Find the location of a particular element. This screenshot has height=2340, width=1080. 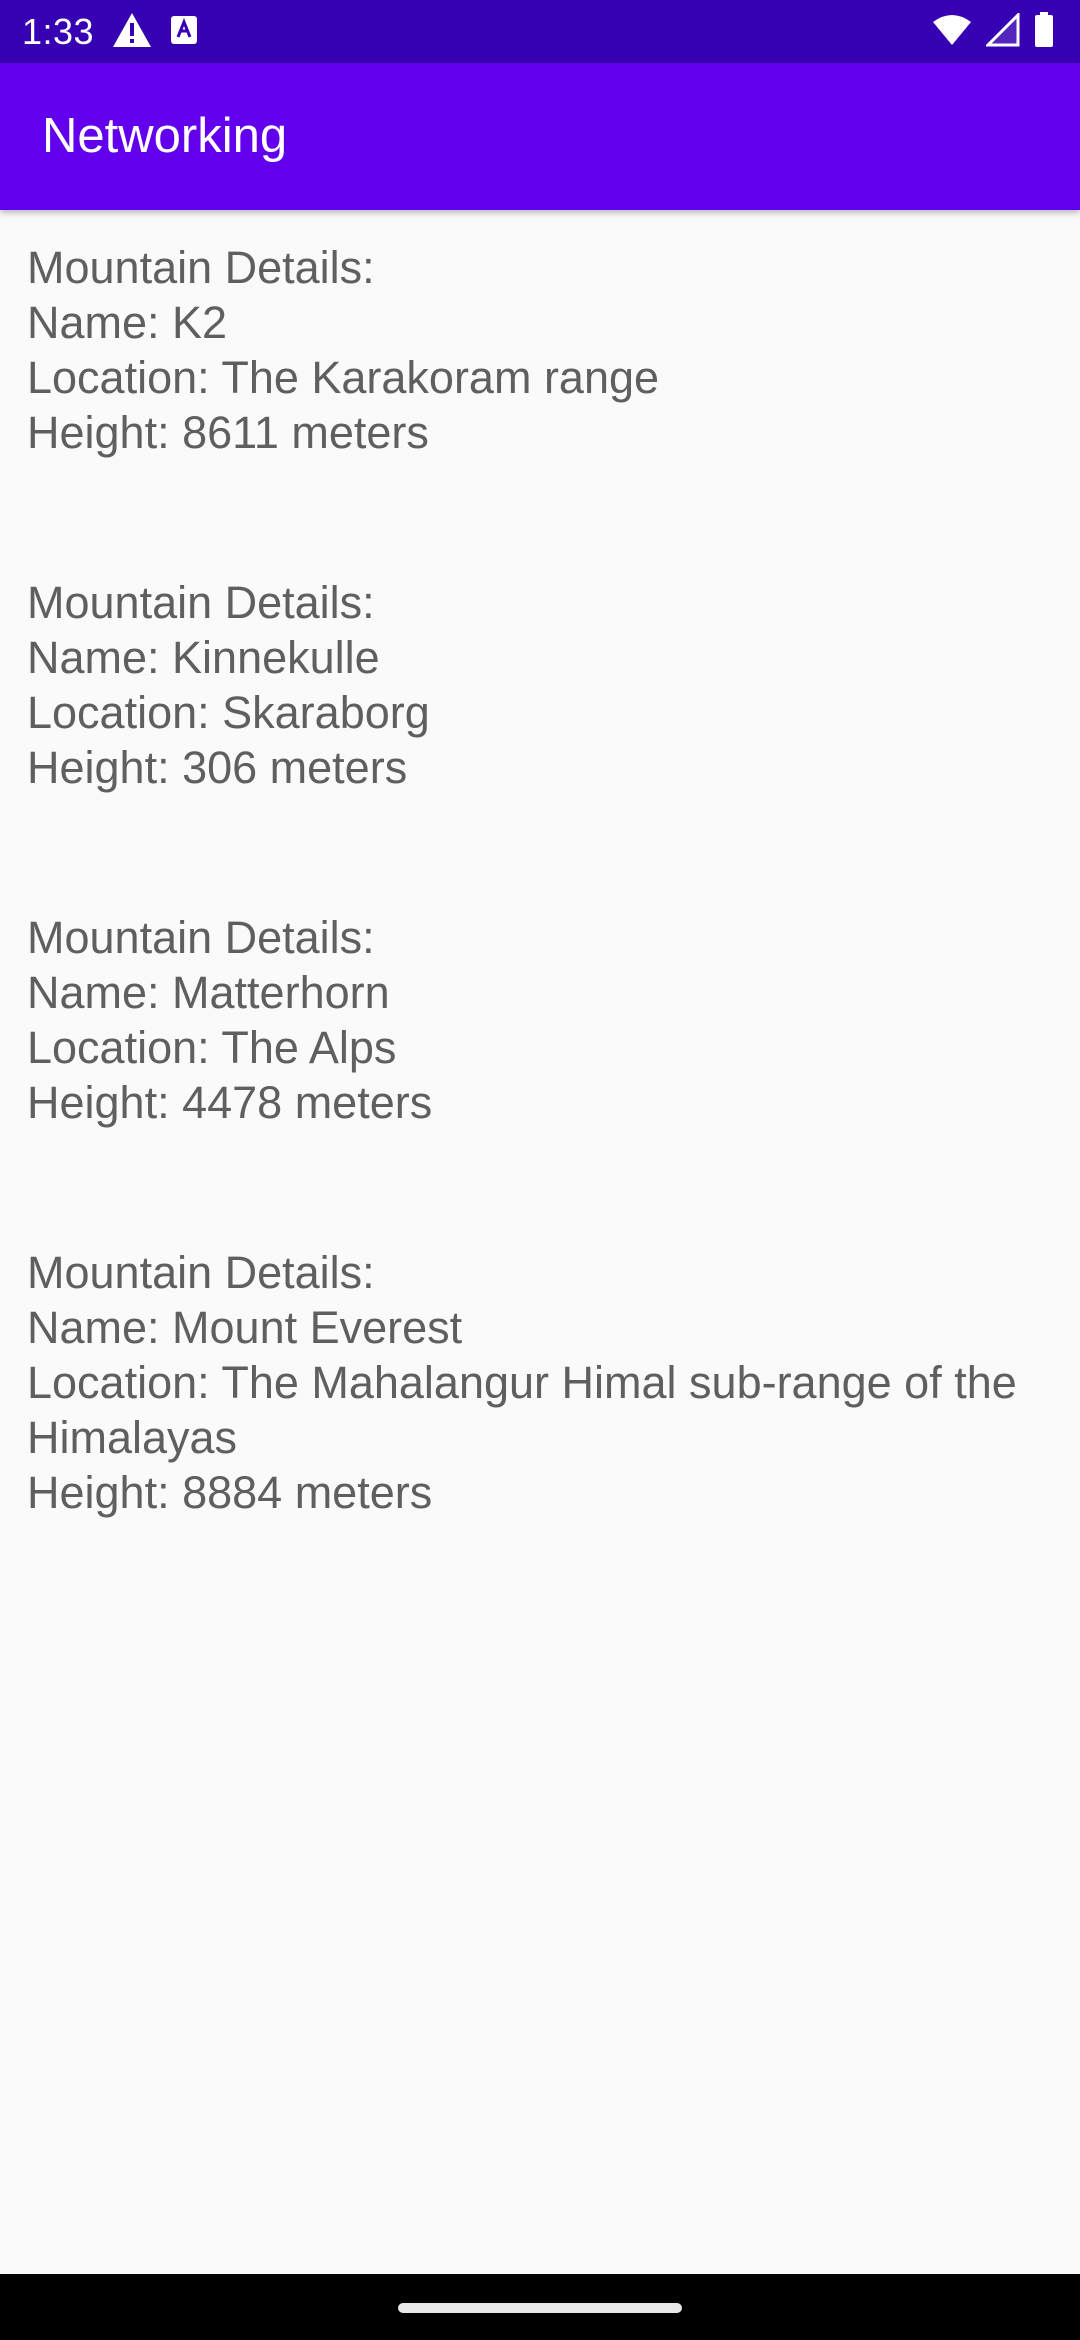

keyboard-a-icon is located at coordinates (184, 32).